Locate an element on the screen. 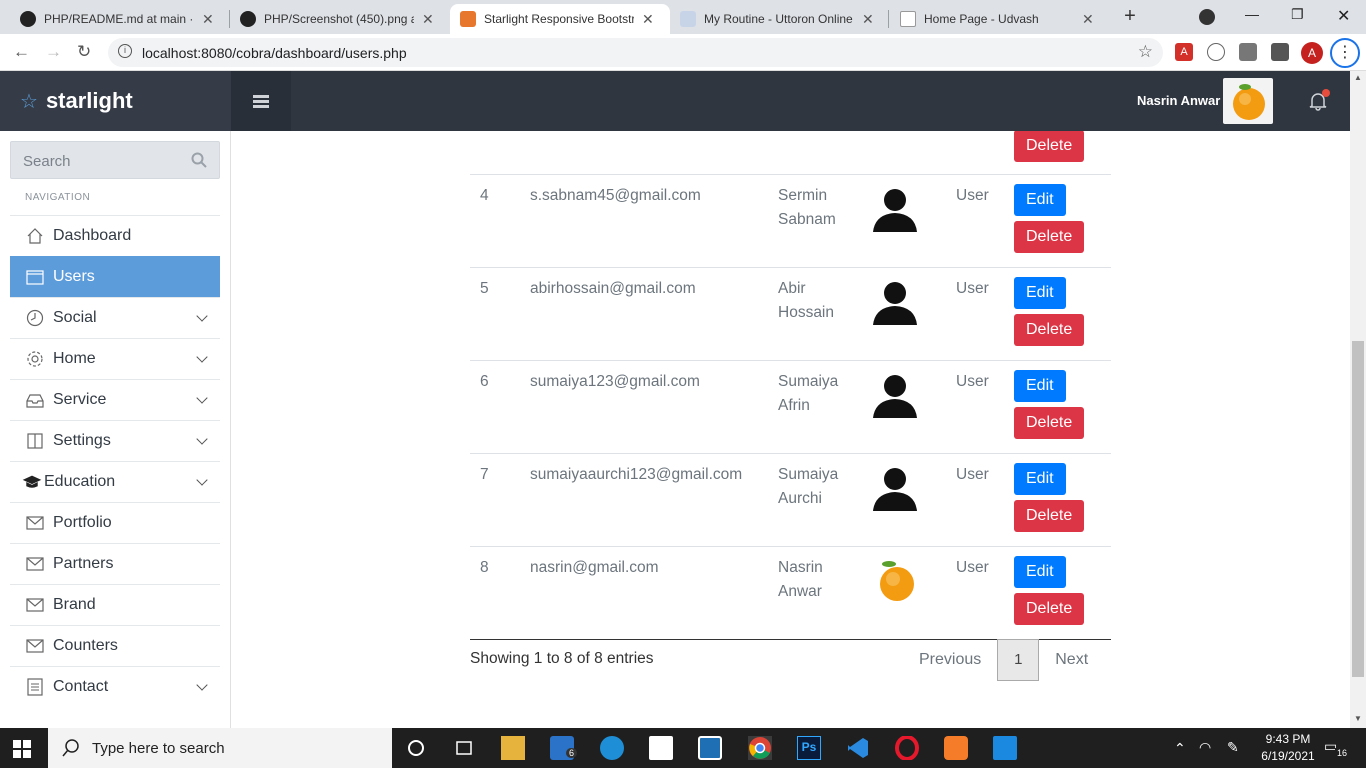  page-1-button: 1 is located at coordinates (1018, 660).